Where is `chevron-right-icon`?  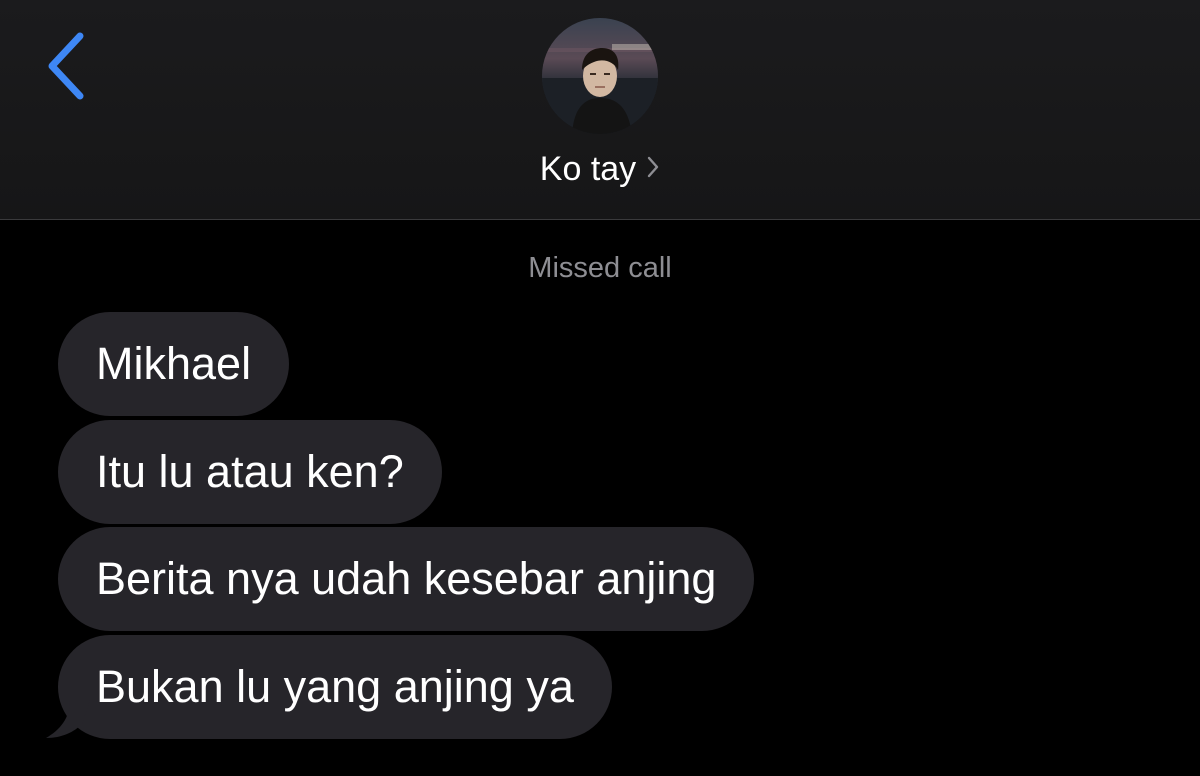
chevron-right-icon is located at coordinates (653, 167).